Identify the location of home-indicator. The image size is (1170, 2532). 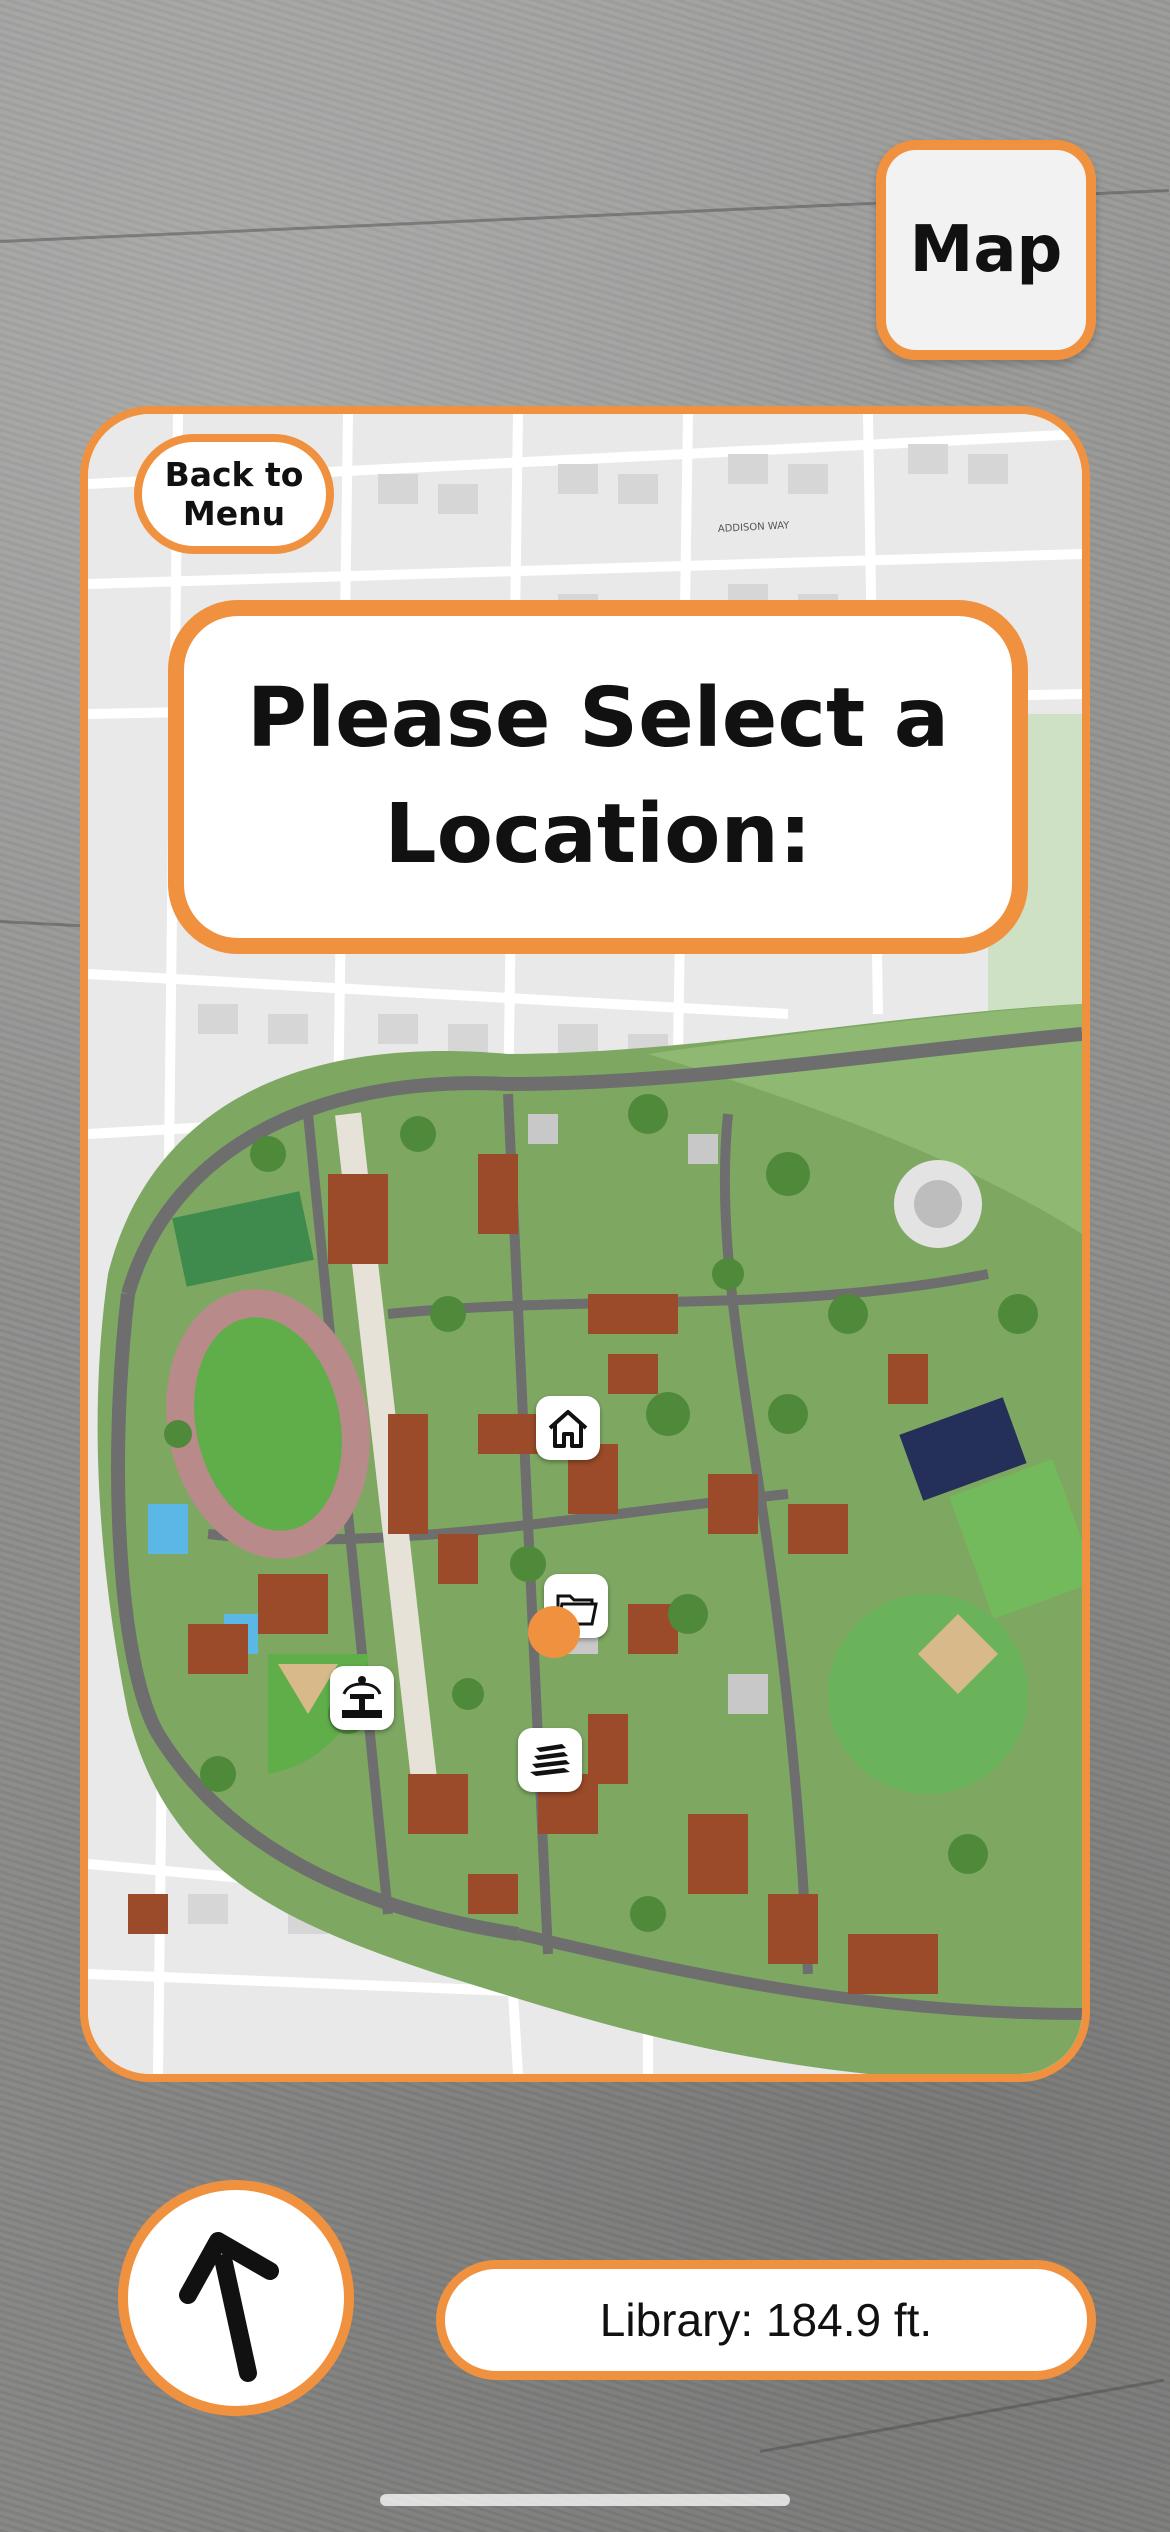
(585, 2500).